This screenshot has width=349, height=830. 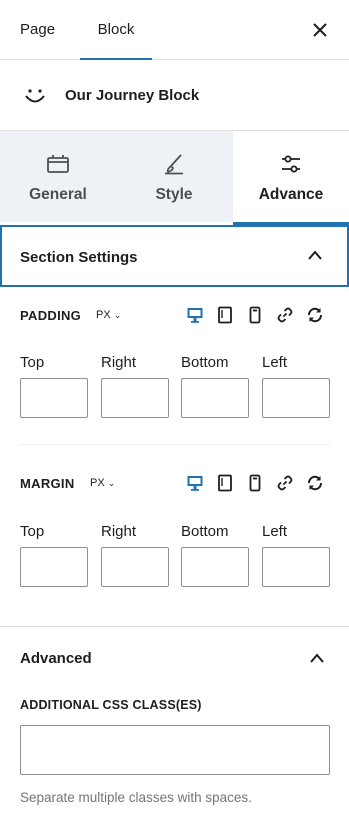 I want to click on tab-block-label: Block, so click(x=116, y=29).